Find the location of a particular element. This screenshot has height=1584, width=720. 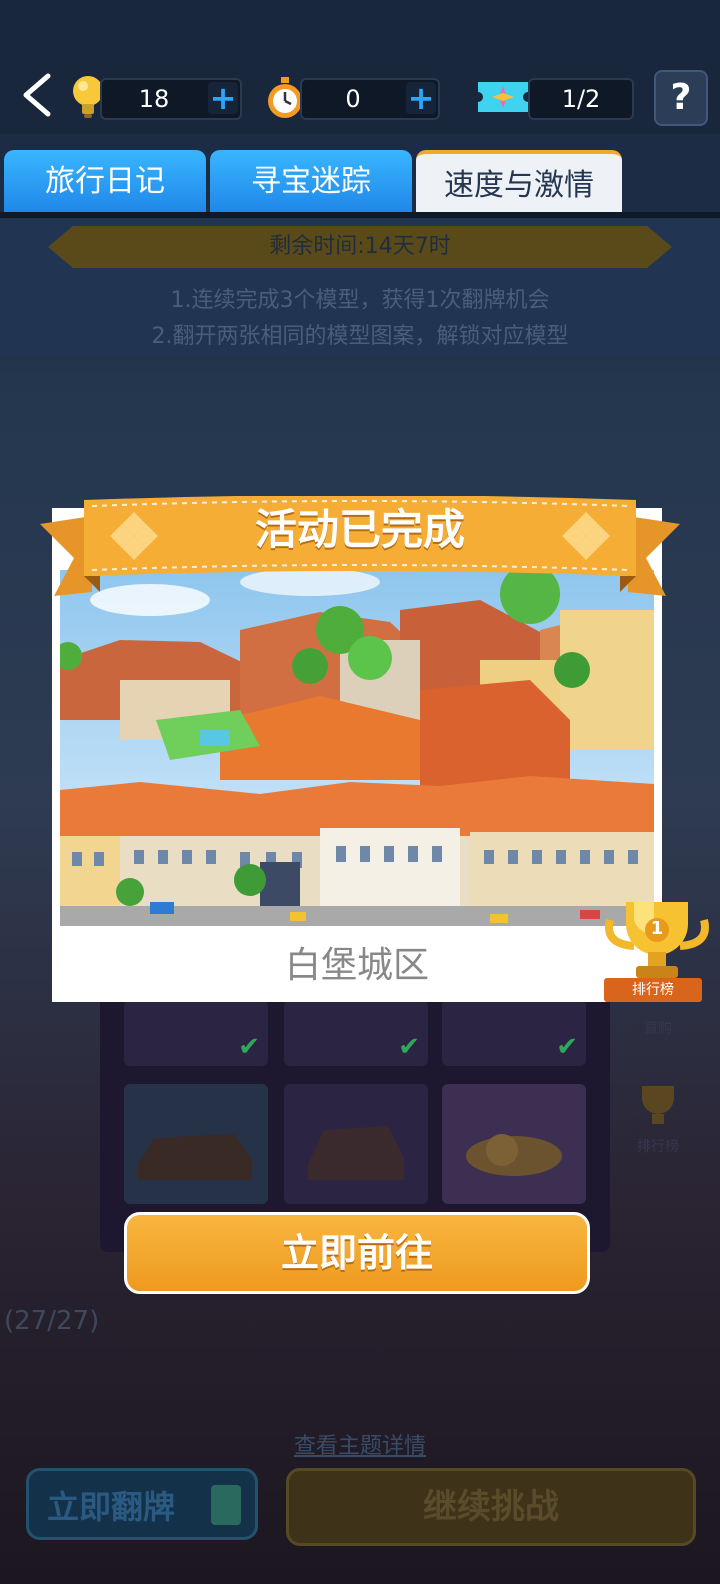

district-name: 白堡城区 is located at coordinates (356, 965).